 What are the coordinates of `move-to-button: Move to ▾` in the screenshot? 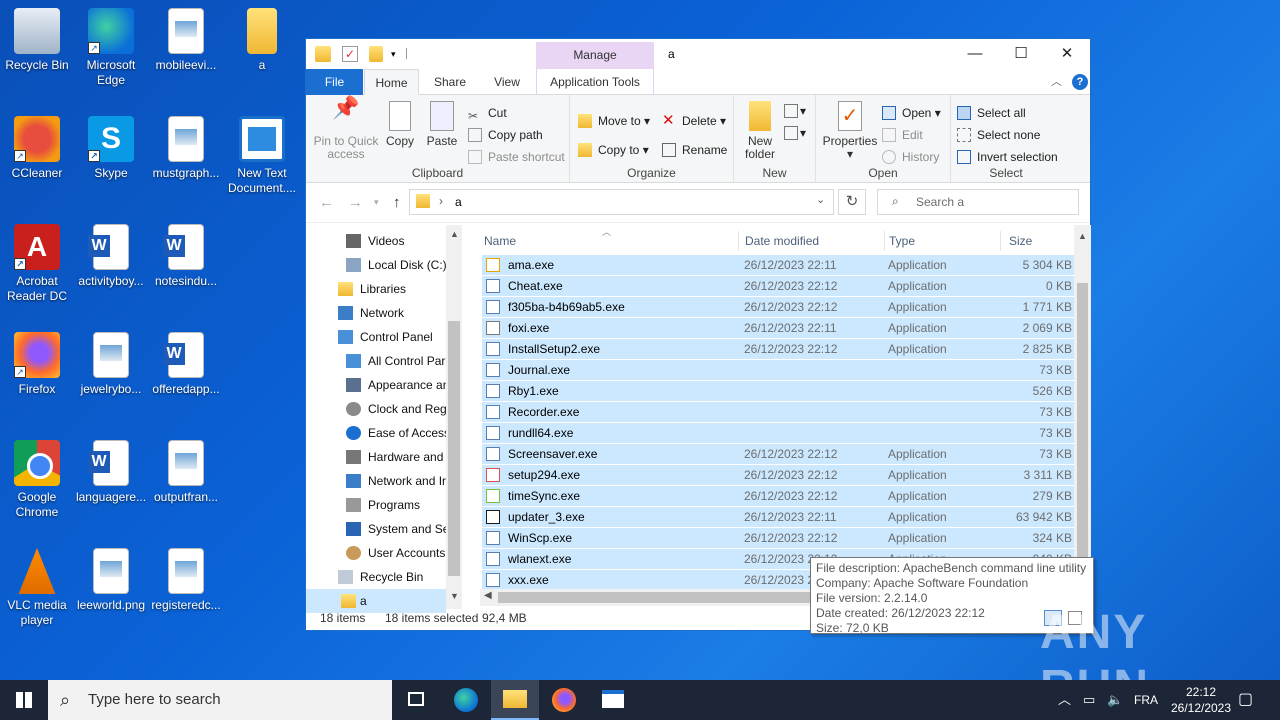 It's located at (614, 121).